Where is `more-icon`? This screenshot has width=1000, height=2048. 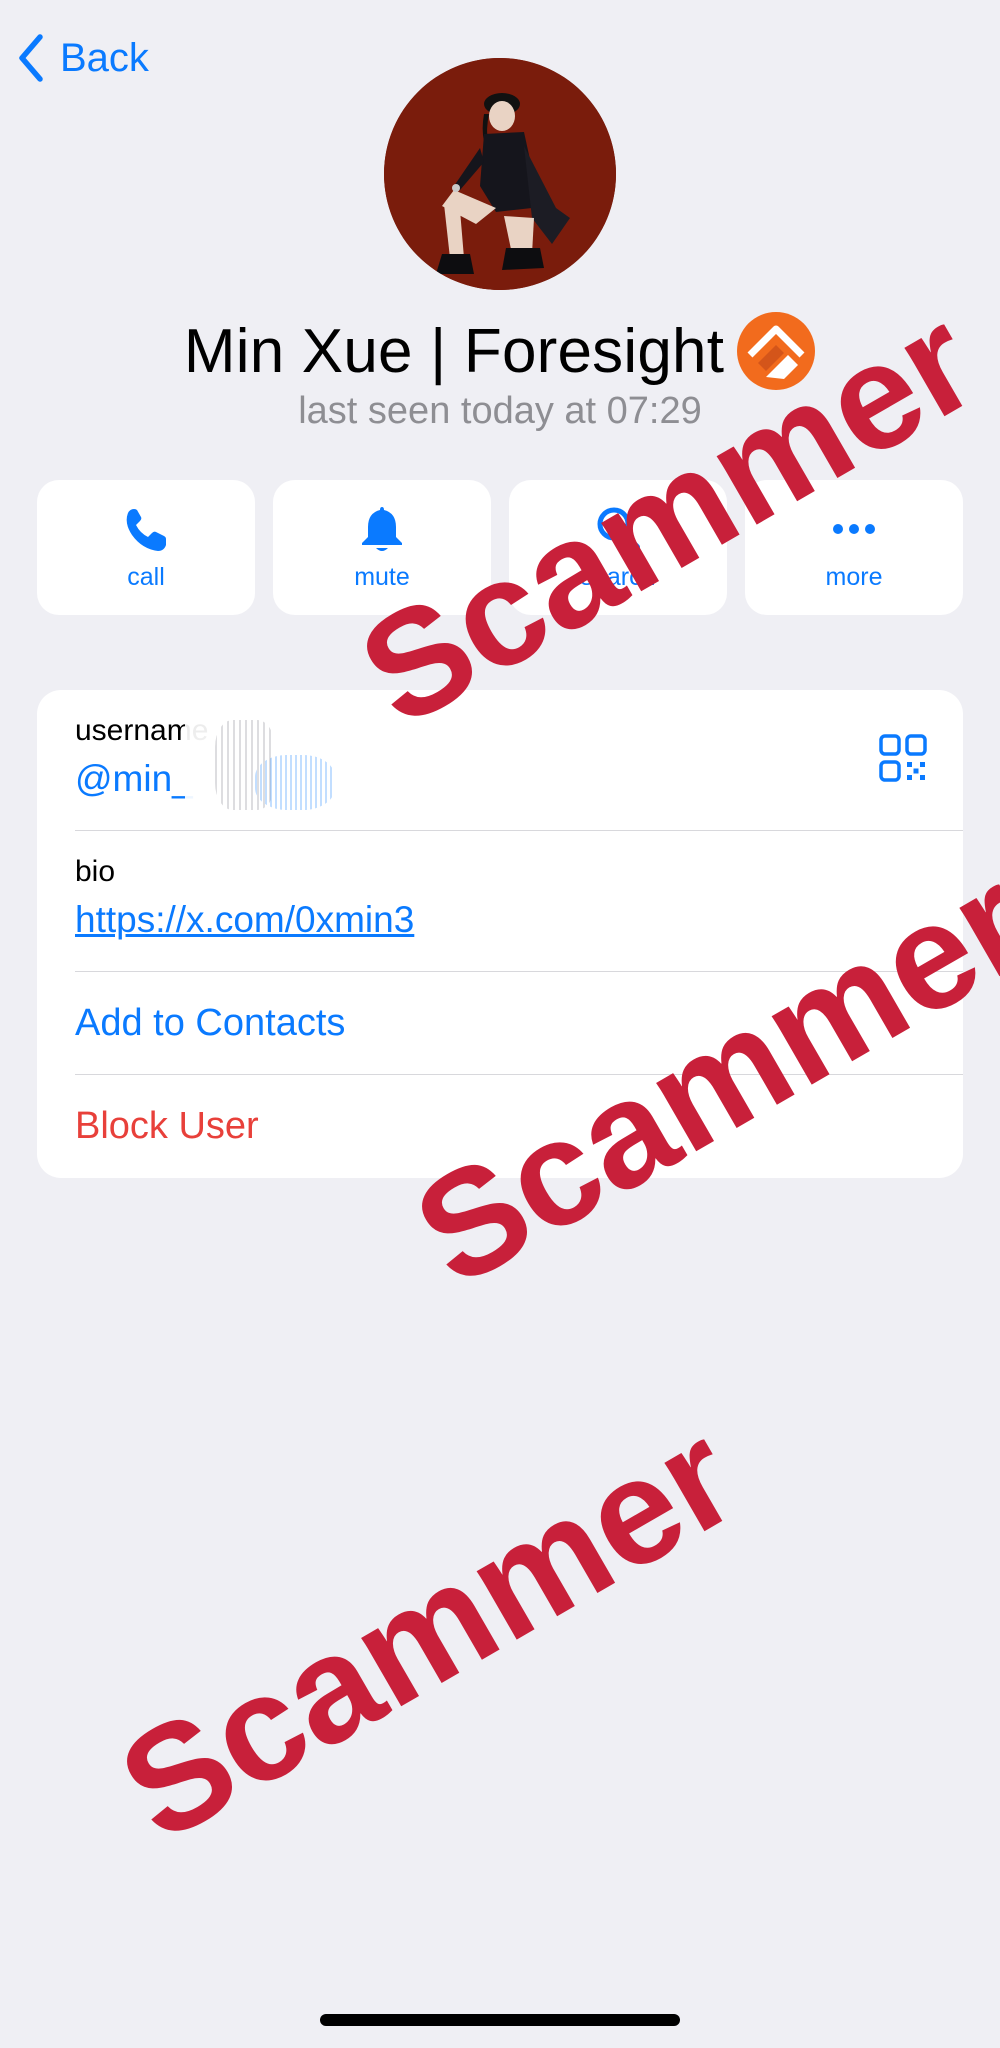 more-icon is located at coordinates (854, 529).